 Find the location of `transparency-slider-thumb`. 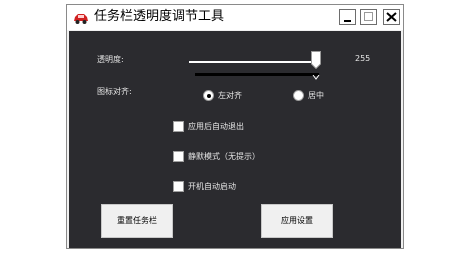

transparency-slider-thumb is located at coordinates (316, 60).